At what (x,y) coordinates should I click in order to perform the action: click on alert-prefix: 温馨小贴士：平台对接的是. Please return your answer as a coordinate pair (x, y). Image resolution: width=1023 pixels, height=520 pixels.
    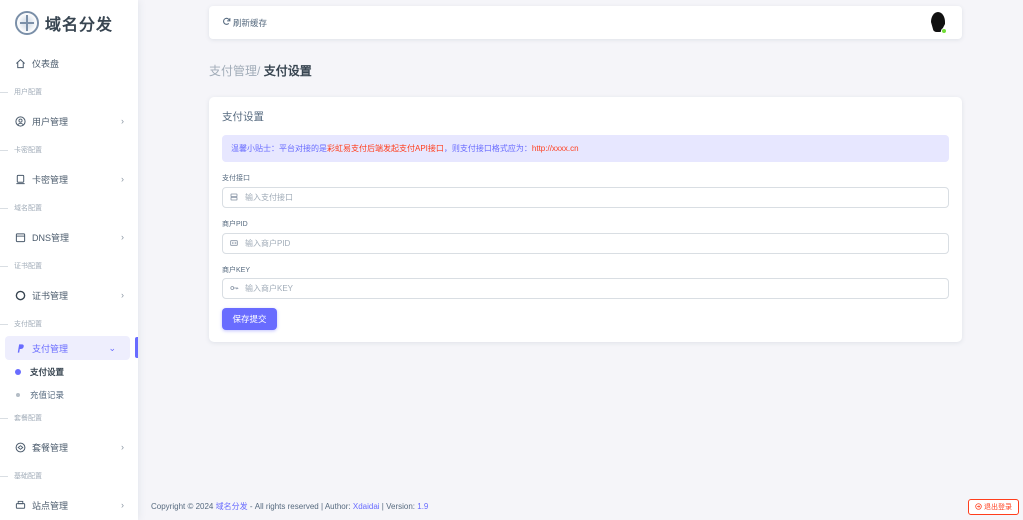
    Looking at the image, I should click on (279, 148).